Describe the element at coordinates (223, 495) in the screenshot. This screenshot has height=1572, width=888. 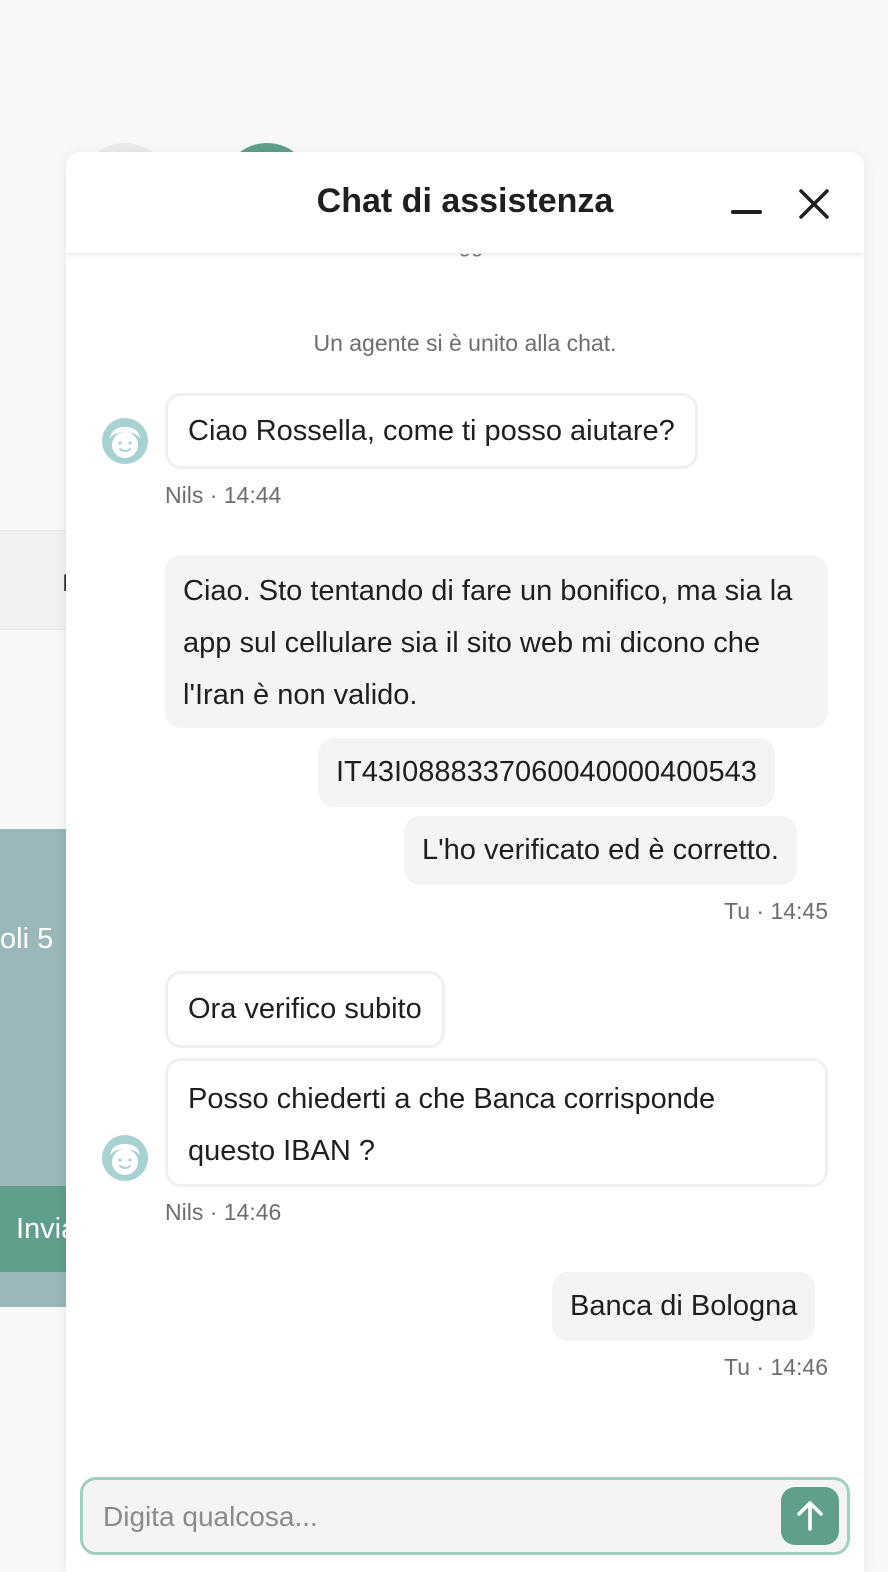
I see `message-meta: Nils · 14:44` at that location.